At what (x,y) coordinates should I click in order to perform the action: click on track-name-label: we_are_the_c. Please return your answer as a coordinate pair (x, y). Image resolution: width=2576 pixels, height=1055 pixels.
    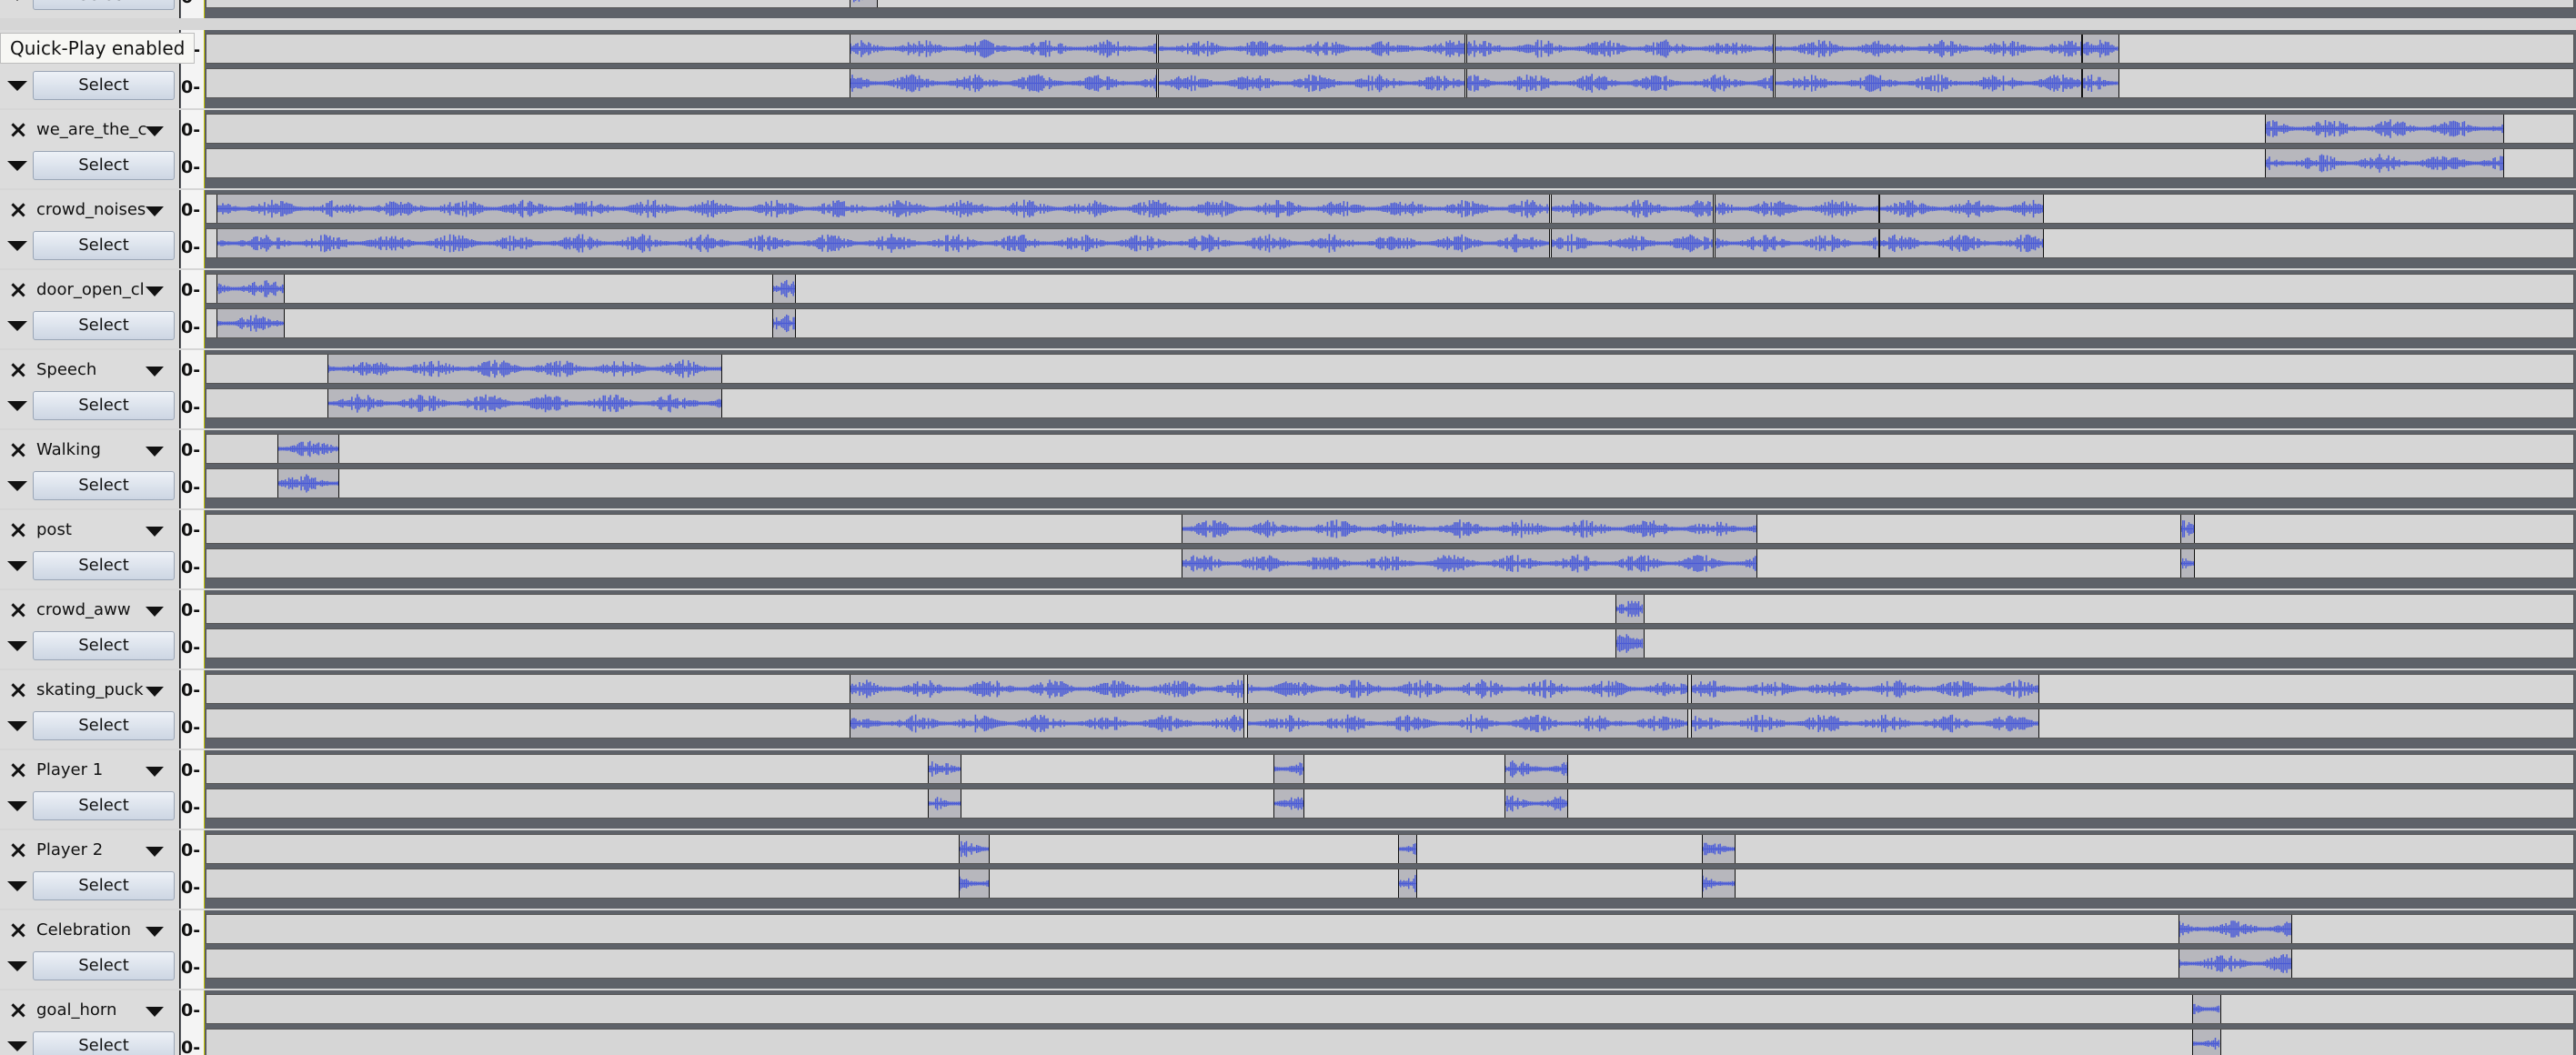
    Looking at the image, I should click on (92, 130).